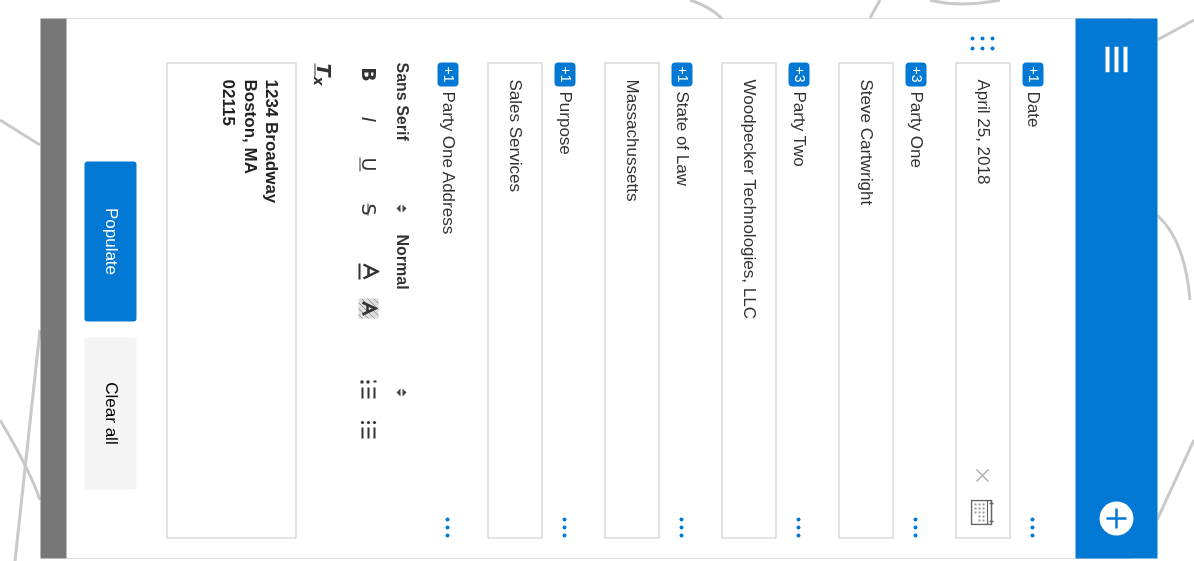 This screenshot has width=1194, height=561. I want to click on clear-icon, so click(982, 475).